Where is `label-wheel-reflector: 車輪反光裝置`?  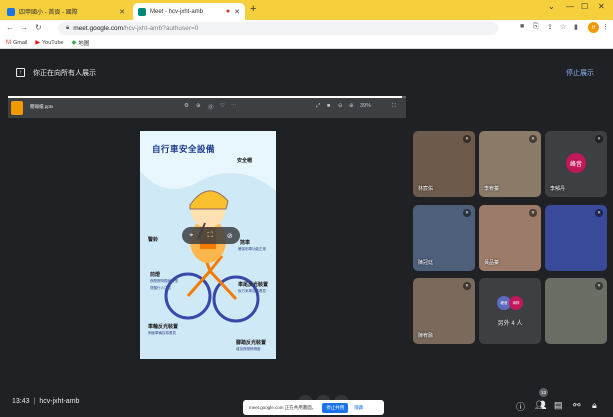
label-wheel-reflector: 車輪反光裝置 is located at coordinates (163, 327).